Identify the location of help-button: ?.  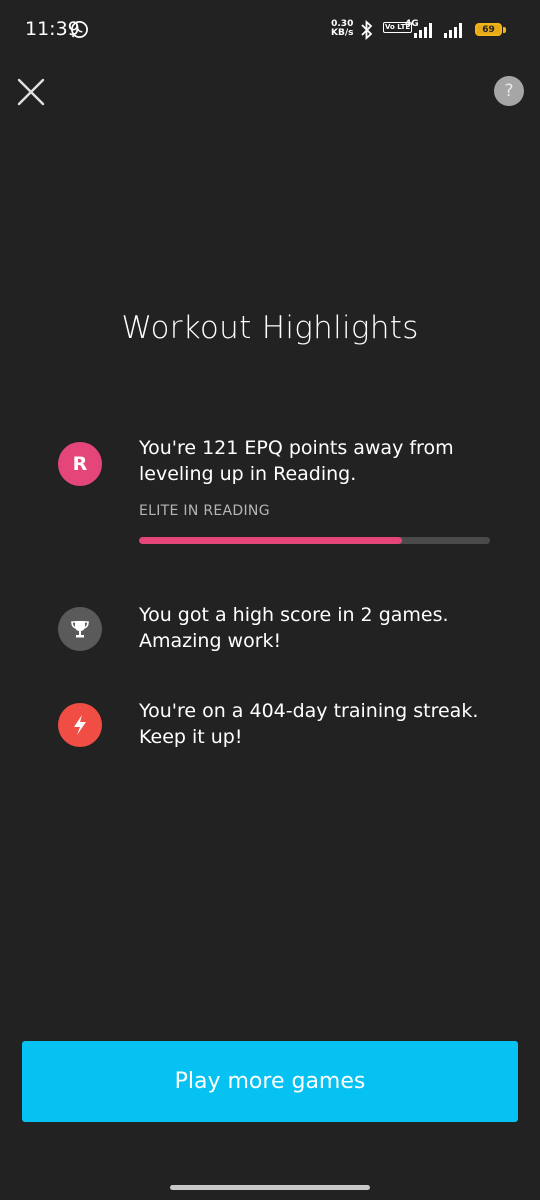
(509, 91).